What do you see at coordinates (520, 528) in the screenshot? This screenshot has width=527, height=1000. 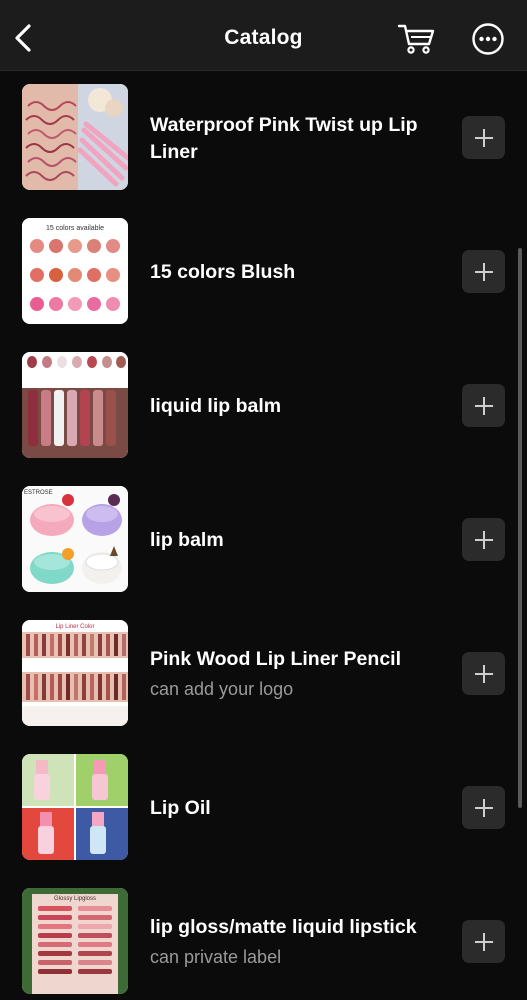 I see `scrollbar` at bounding box center [520, 528].